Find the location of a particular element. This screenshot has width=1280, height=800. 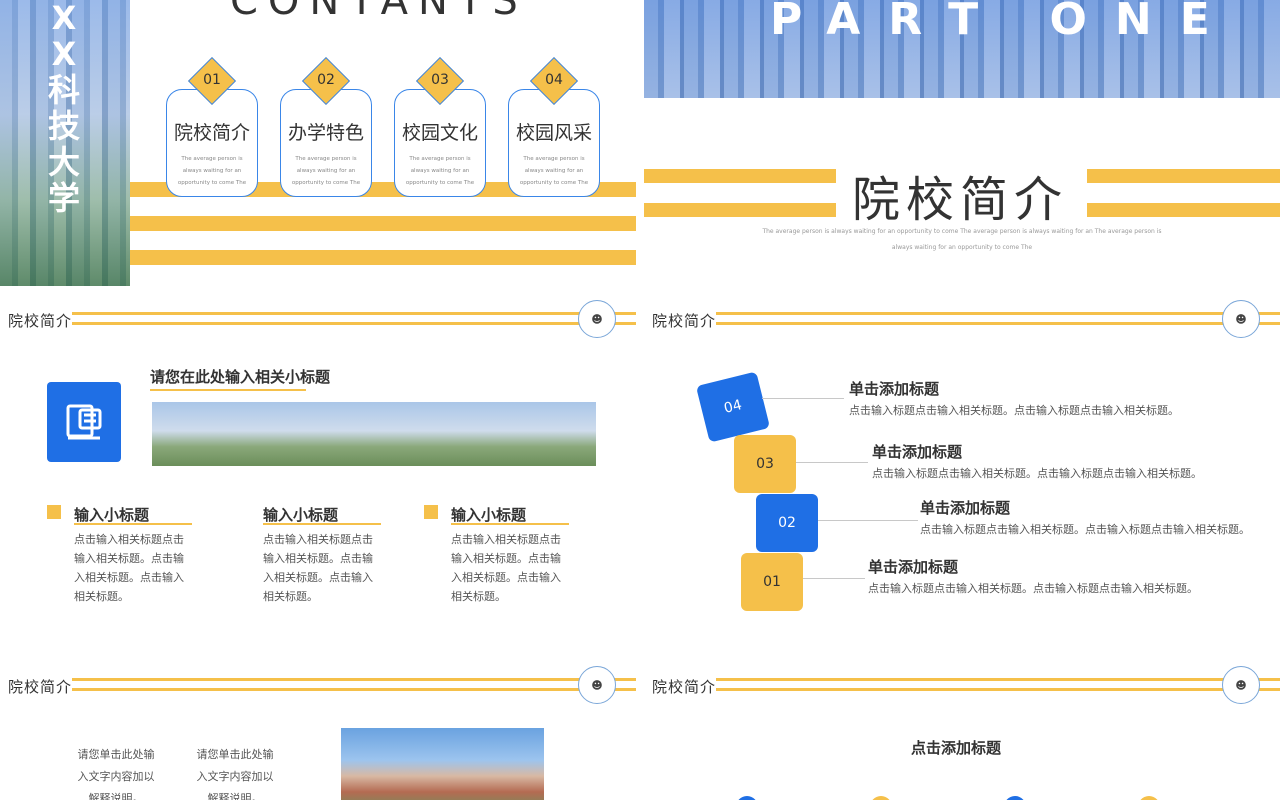

contents-heading: CONTANTS is located at coordinates (379, 12).